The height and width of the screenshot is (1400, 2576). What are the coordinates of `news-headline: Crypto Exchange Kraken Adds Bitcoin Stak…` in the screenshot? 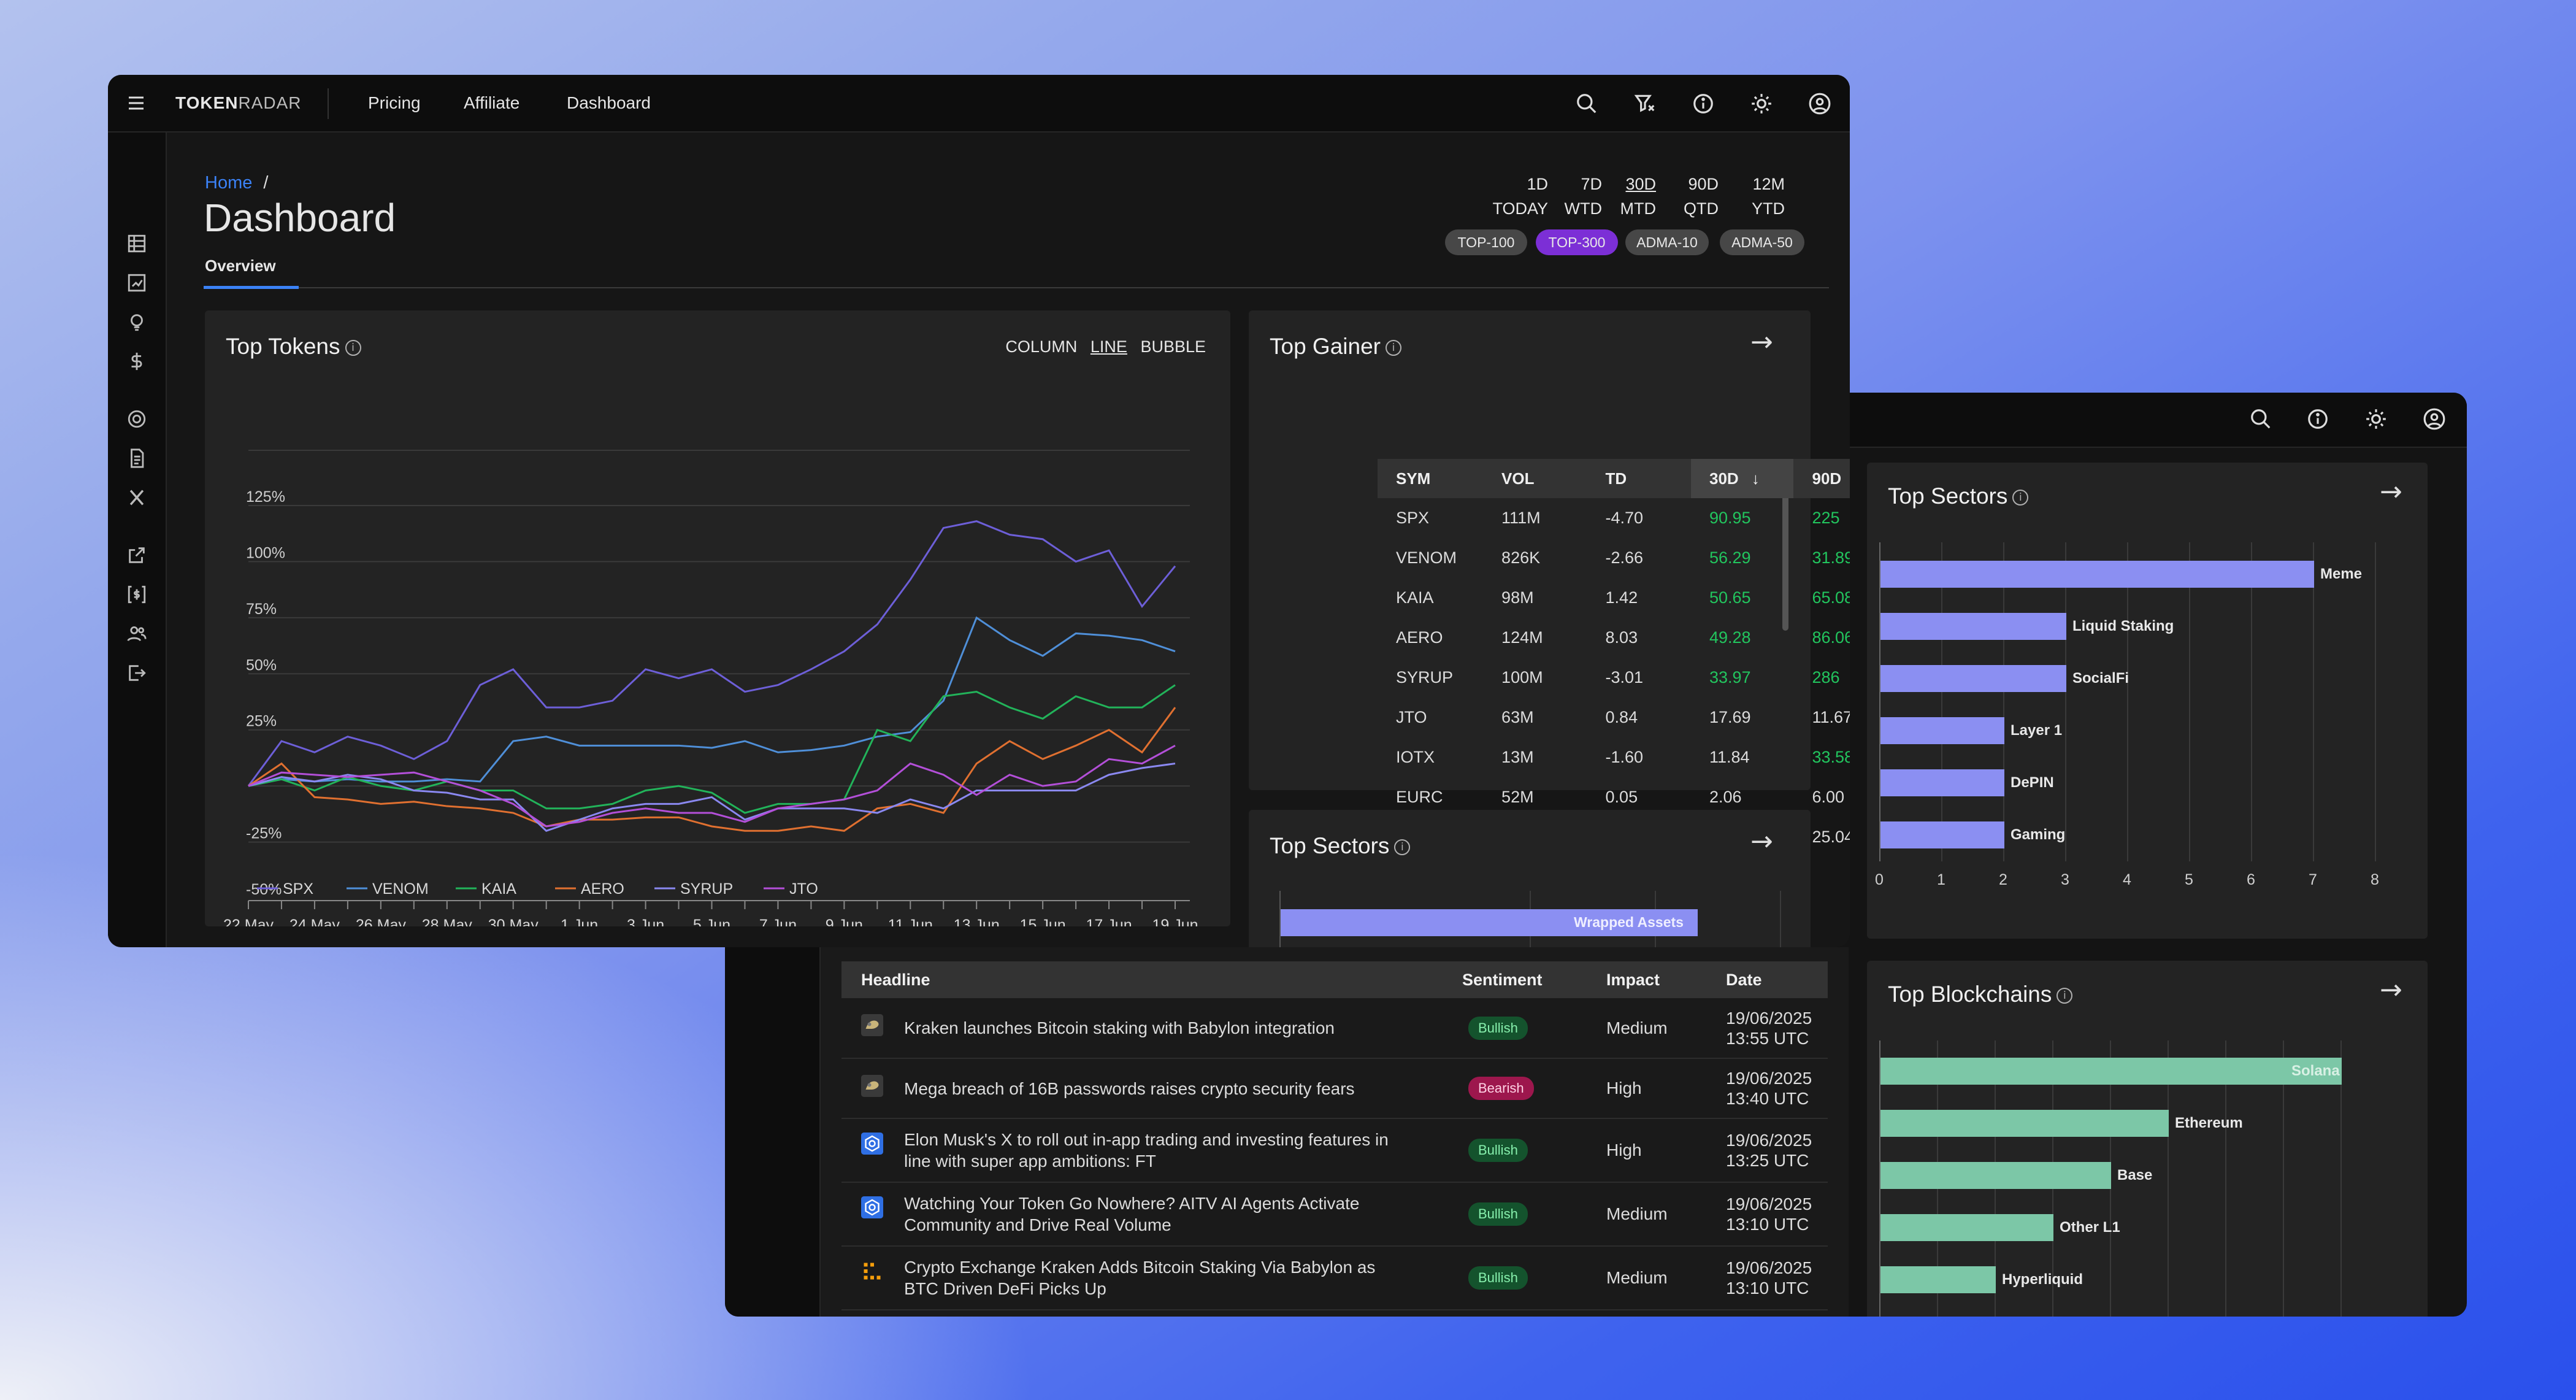 It's located at (1173, 1267).